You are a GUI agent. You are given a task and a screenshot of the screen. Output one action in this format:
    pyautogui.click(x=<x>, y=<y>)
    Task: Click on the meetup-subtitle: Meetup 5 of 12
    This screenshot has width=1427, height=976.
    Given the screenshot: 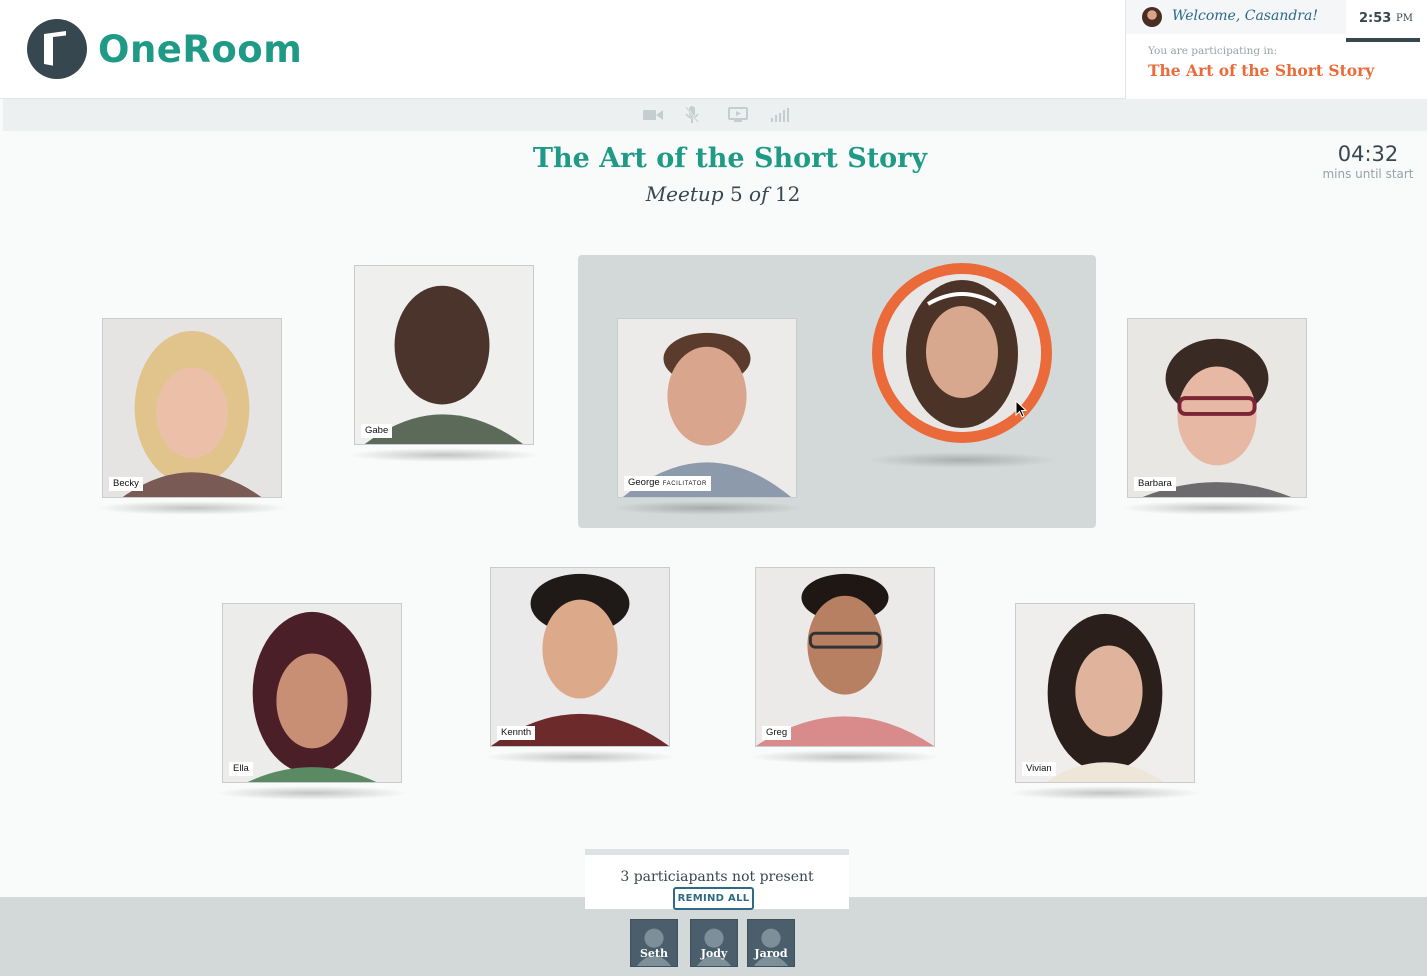 What is the action you would take?
    pyautogui.click(x=713, y=194)
    